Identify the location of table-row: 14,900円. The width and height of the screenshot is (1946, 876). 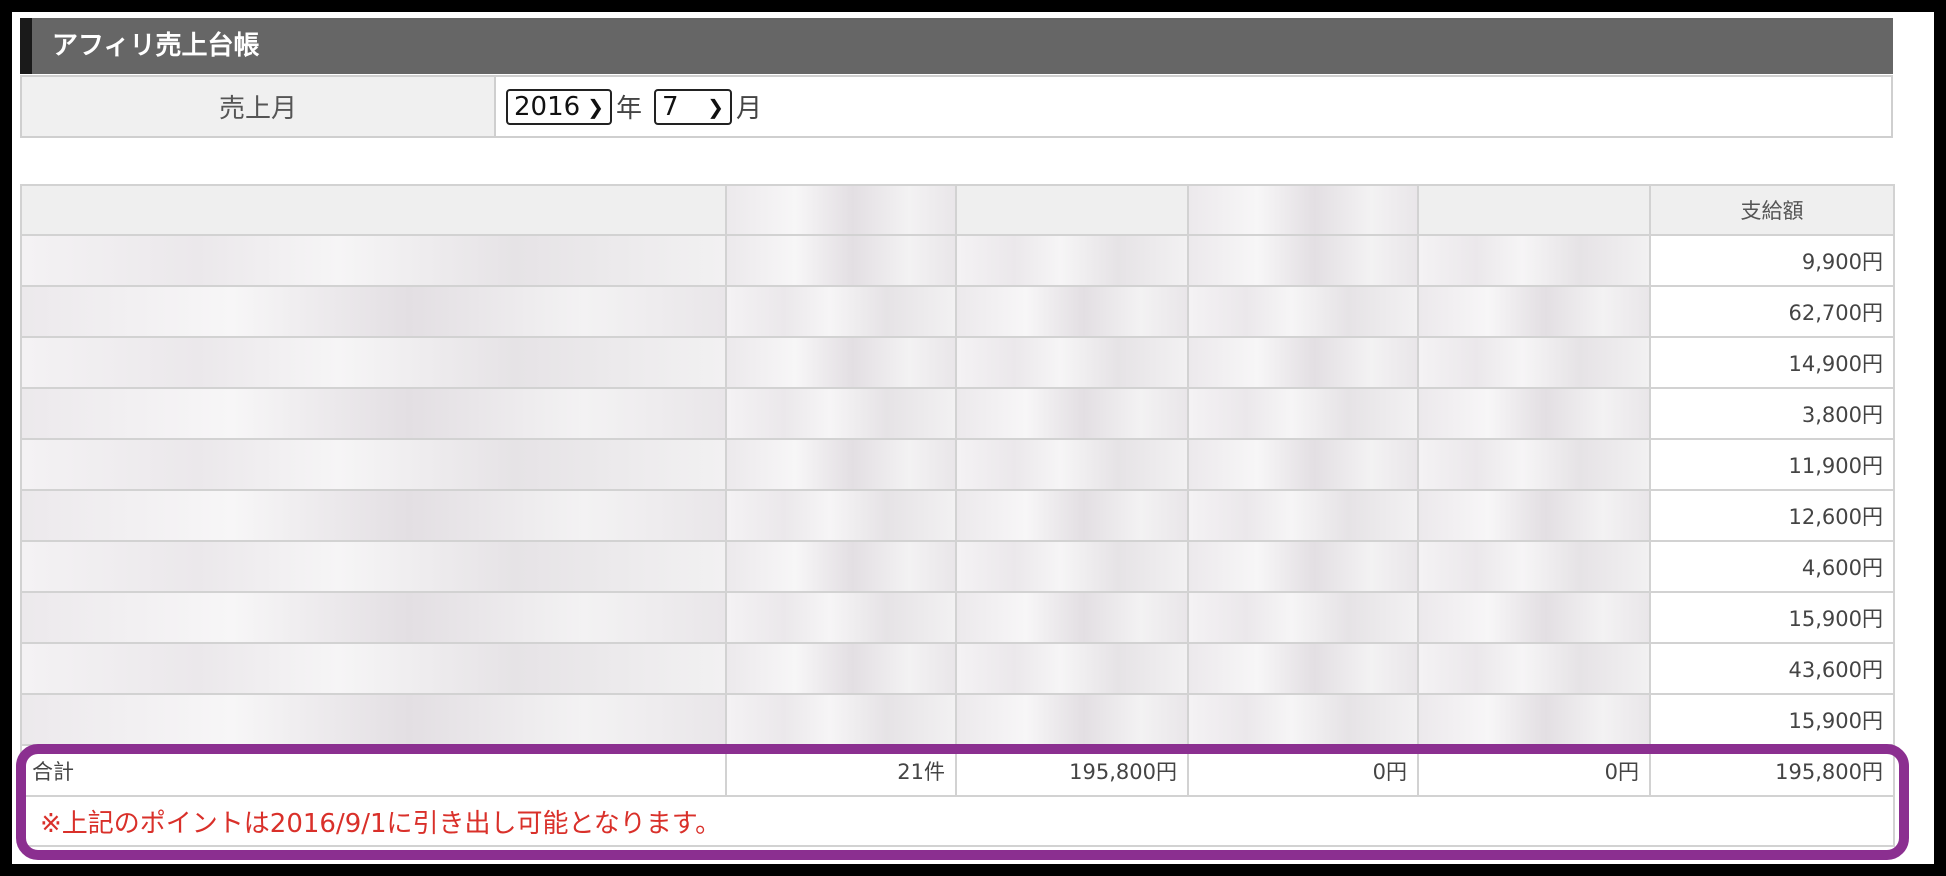
(957, 362).